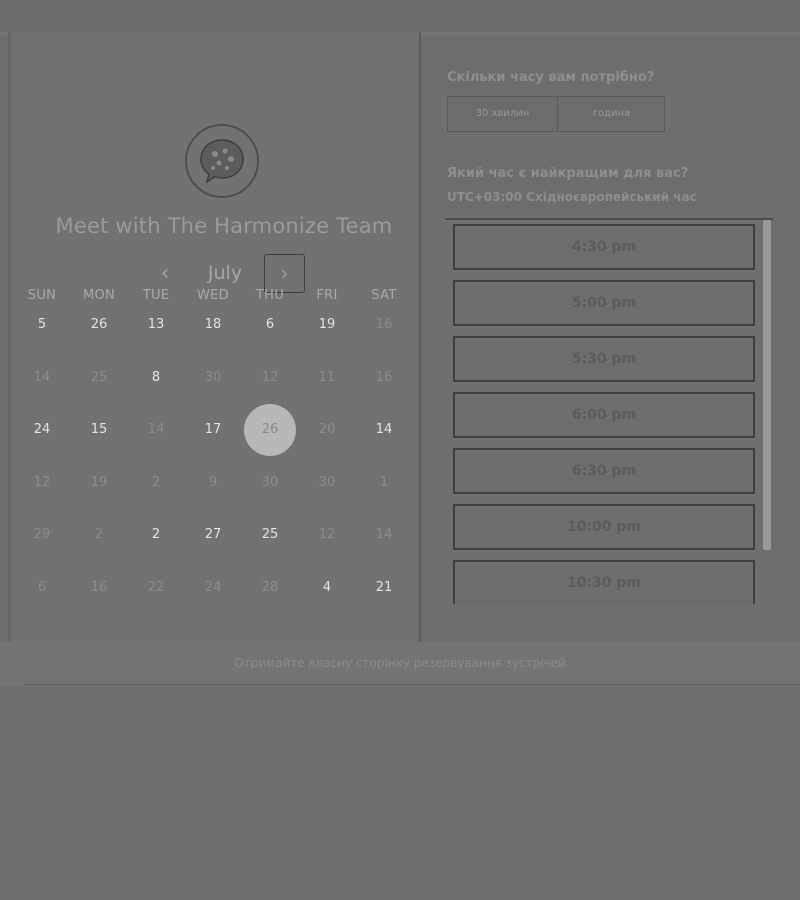 This screenshot has height=900, width=800. I want to click on calendar-day-number: 17, so click(213, 429).